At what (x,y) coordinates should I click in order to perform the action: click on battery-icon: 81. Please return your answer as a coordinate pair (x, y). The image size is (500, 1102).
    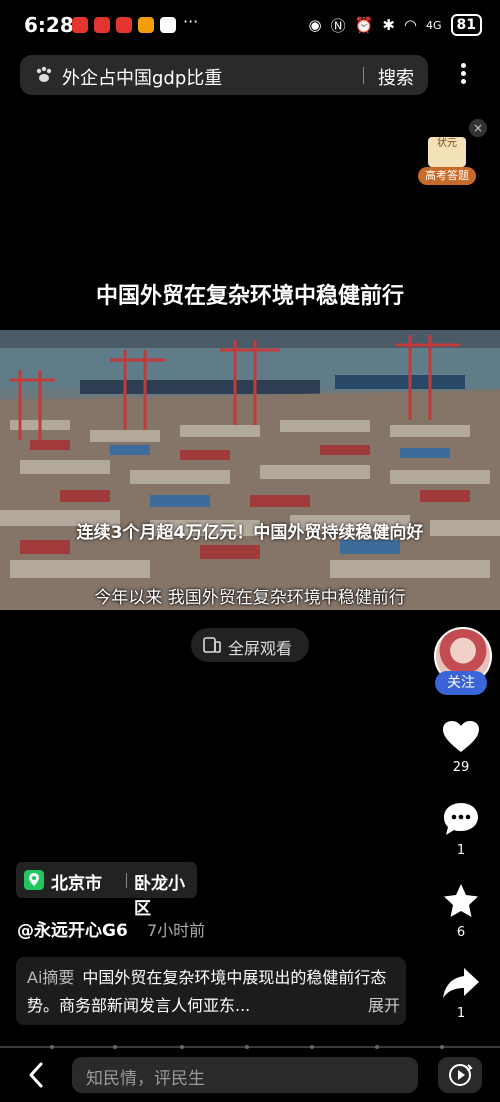
    Looking at the image, I should click on (466, 25).